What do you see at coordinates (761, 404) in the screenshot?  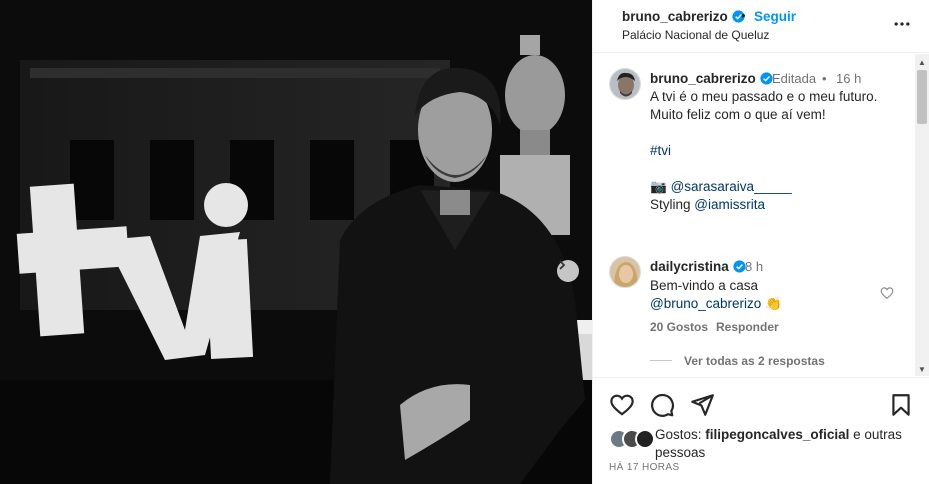 I see `action-bar` at bounding box center [761, 404].